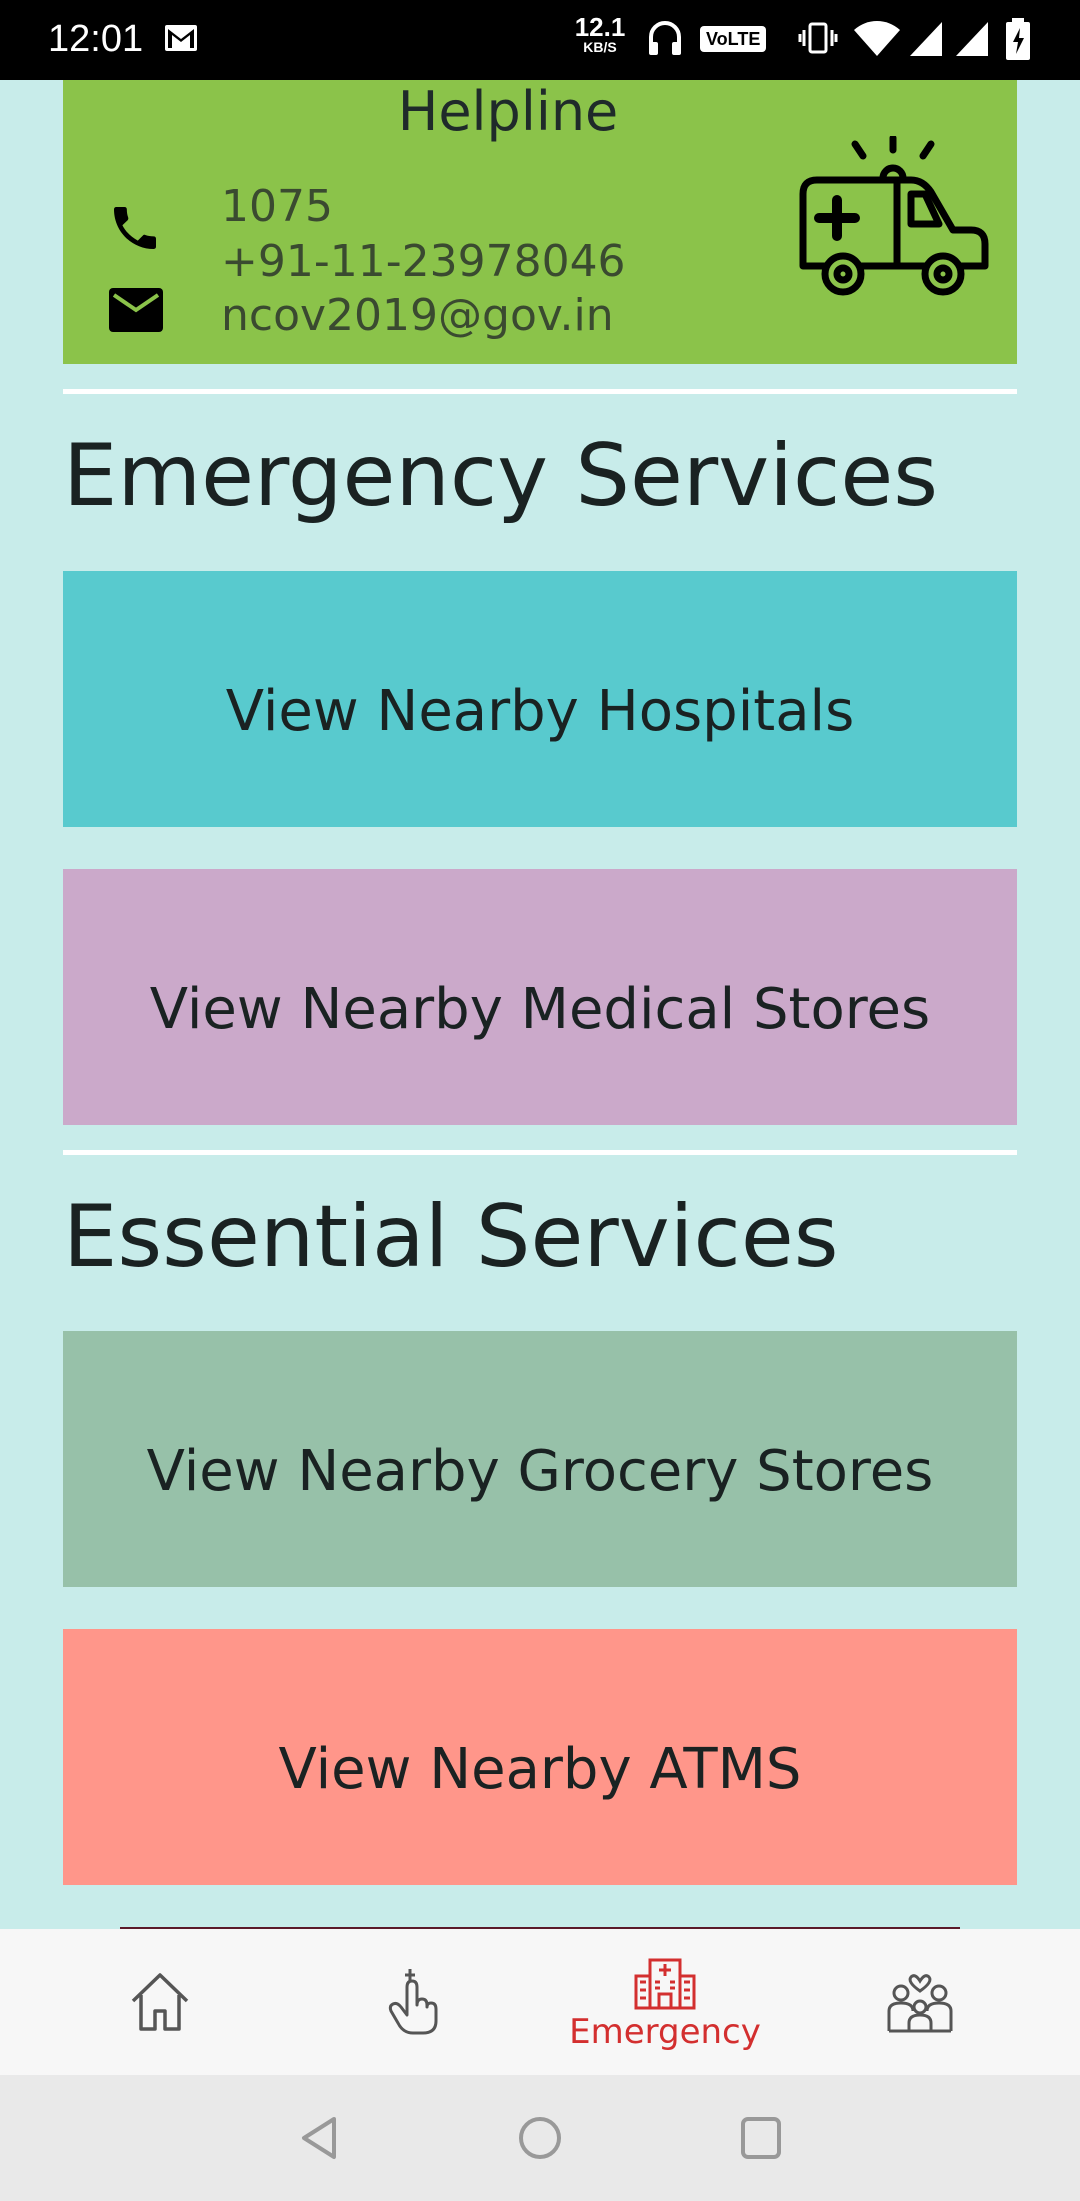 This screenshot has width=1080, height=2201. What do you see at coordinates (277, 207) in the screenshot?
I see `helpline-number: 1075` at bounding box center [277, 207].